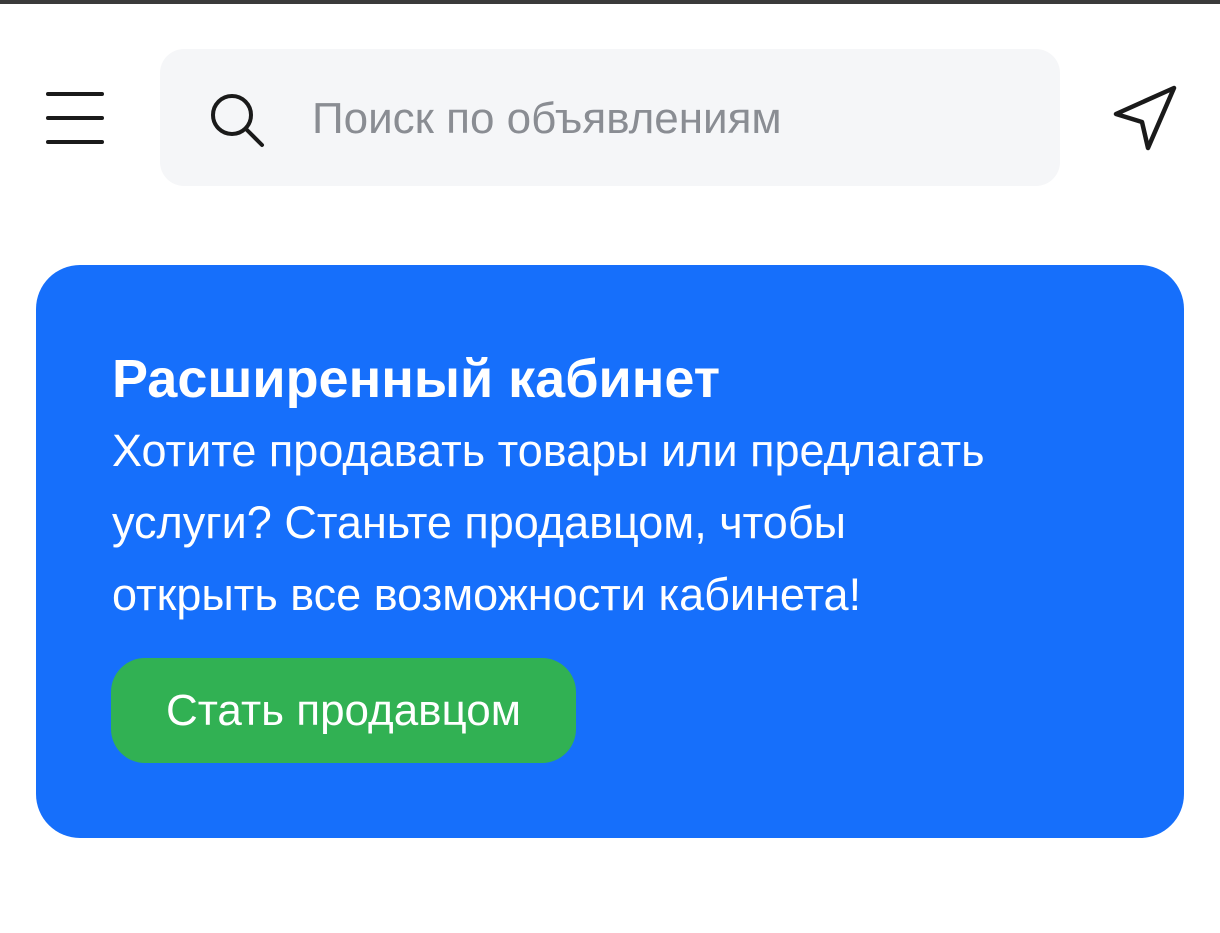 The width and height of the screenshot is (1220, 933). I want to click on banner-text-line: услуги? Станьте продавцом, чтобы, so click(479, 522).